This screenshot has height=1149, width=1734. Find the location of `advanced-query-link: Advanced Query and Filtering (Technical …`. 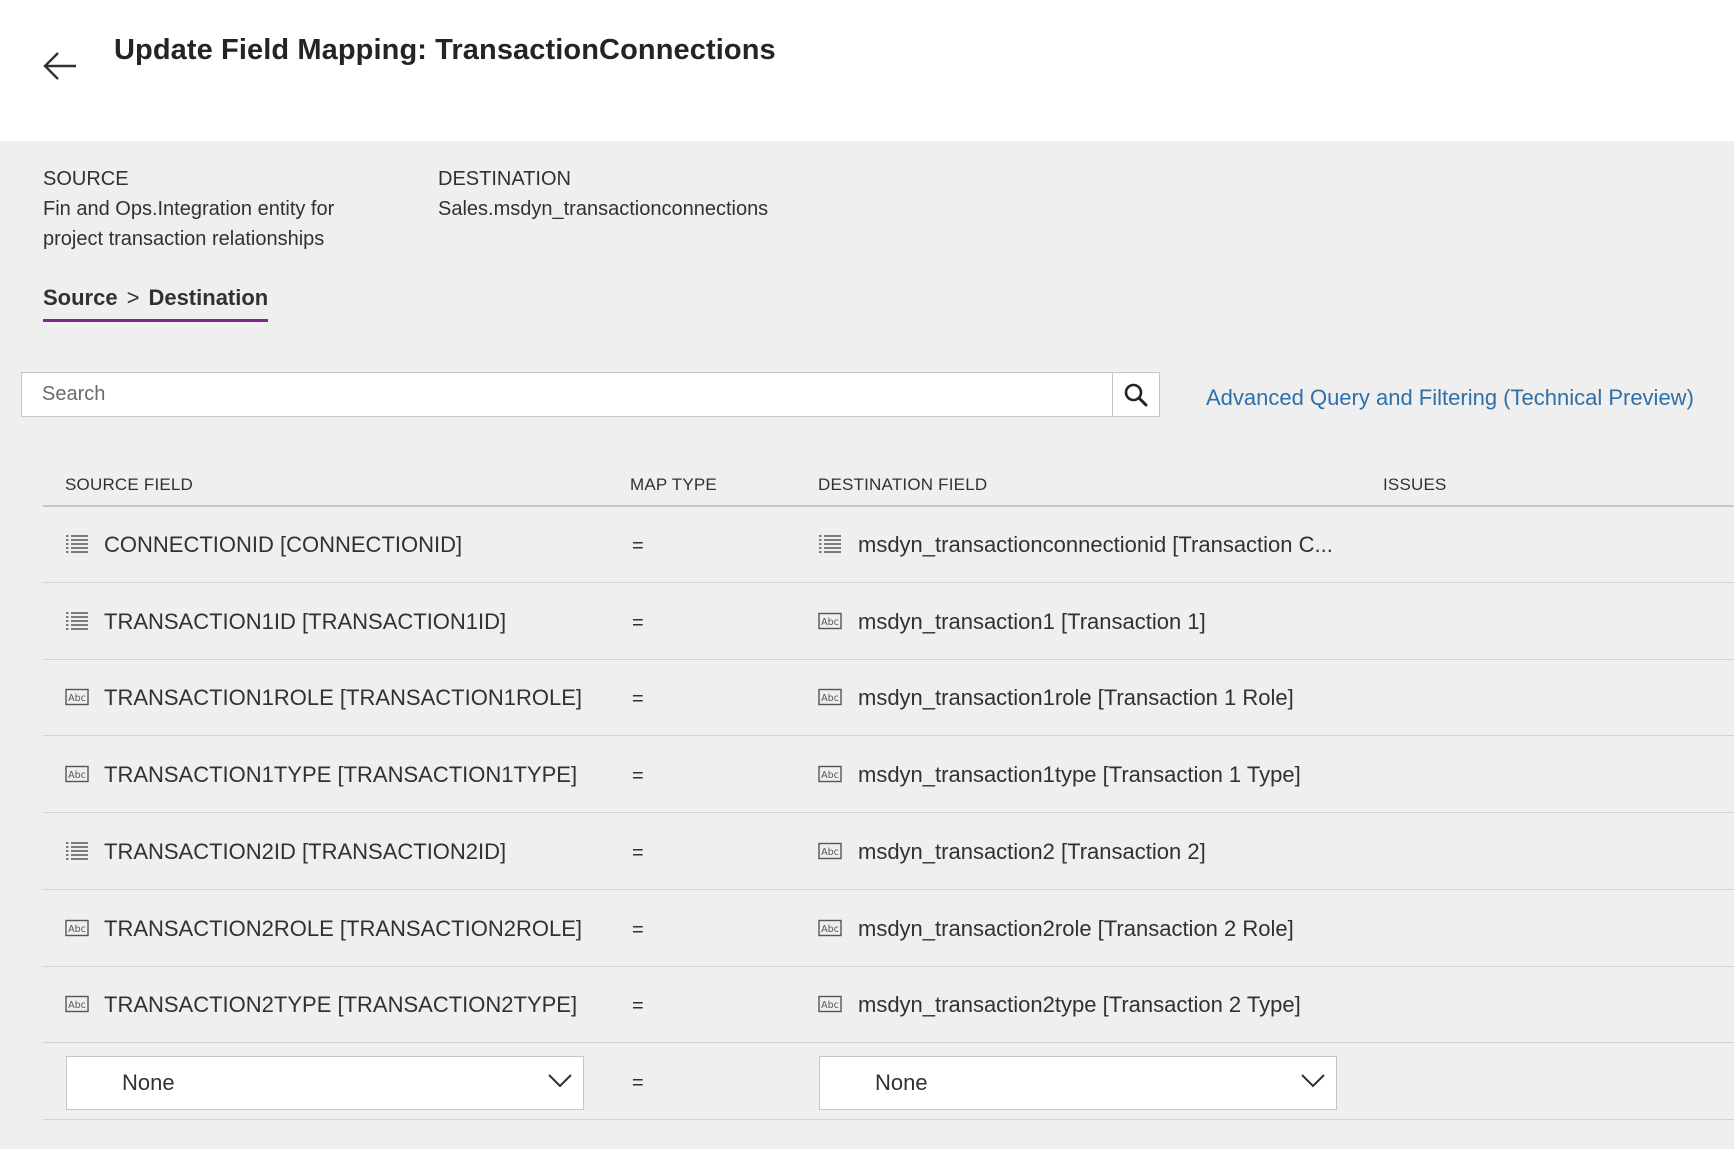

advanced-query-link: Advanced Query and Filtering (Technical … is located at coordinates (1450, 398).